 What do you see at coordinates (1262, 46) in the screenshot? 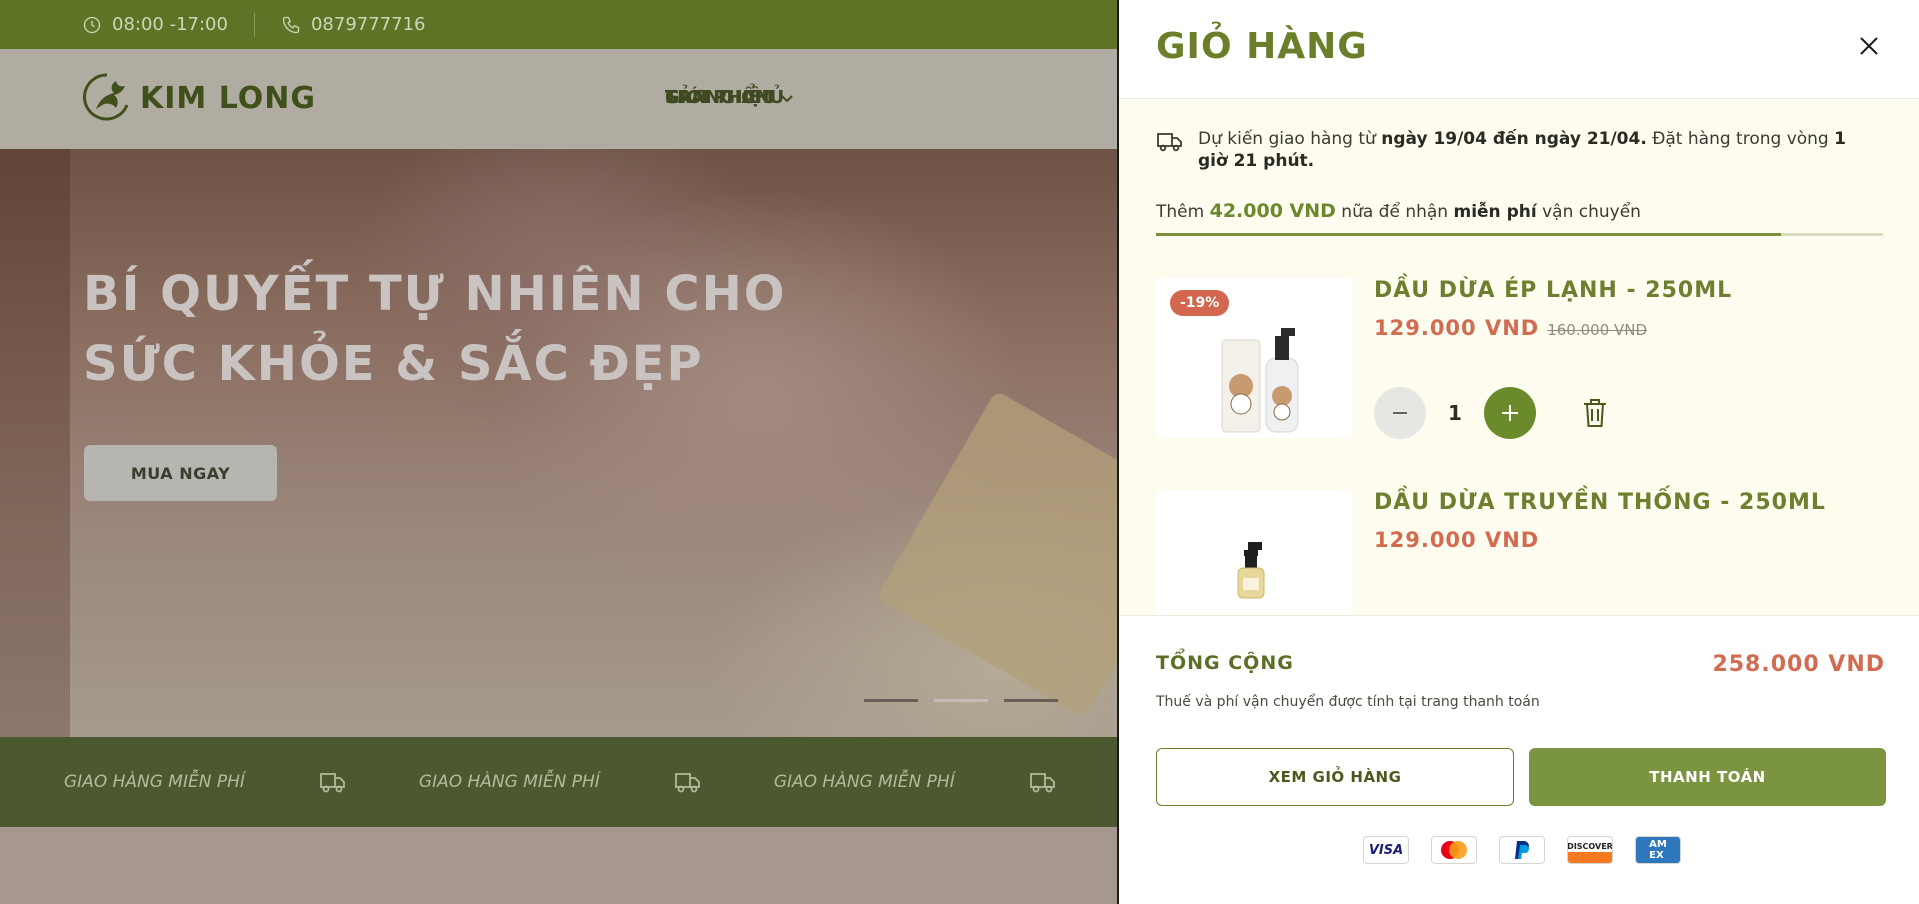
I see `cart-title: GIỎ HÀNG` at bounding box center [1262, 46].